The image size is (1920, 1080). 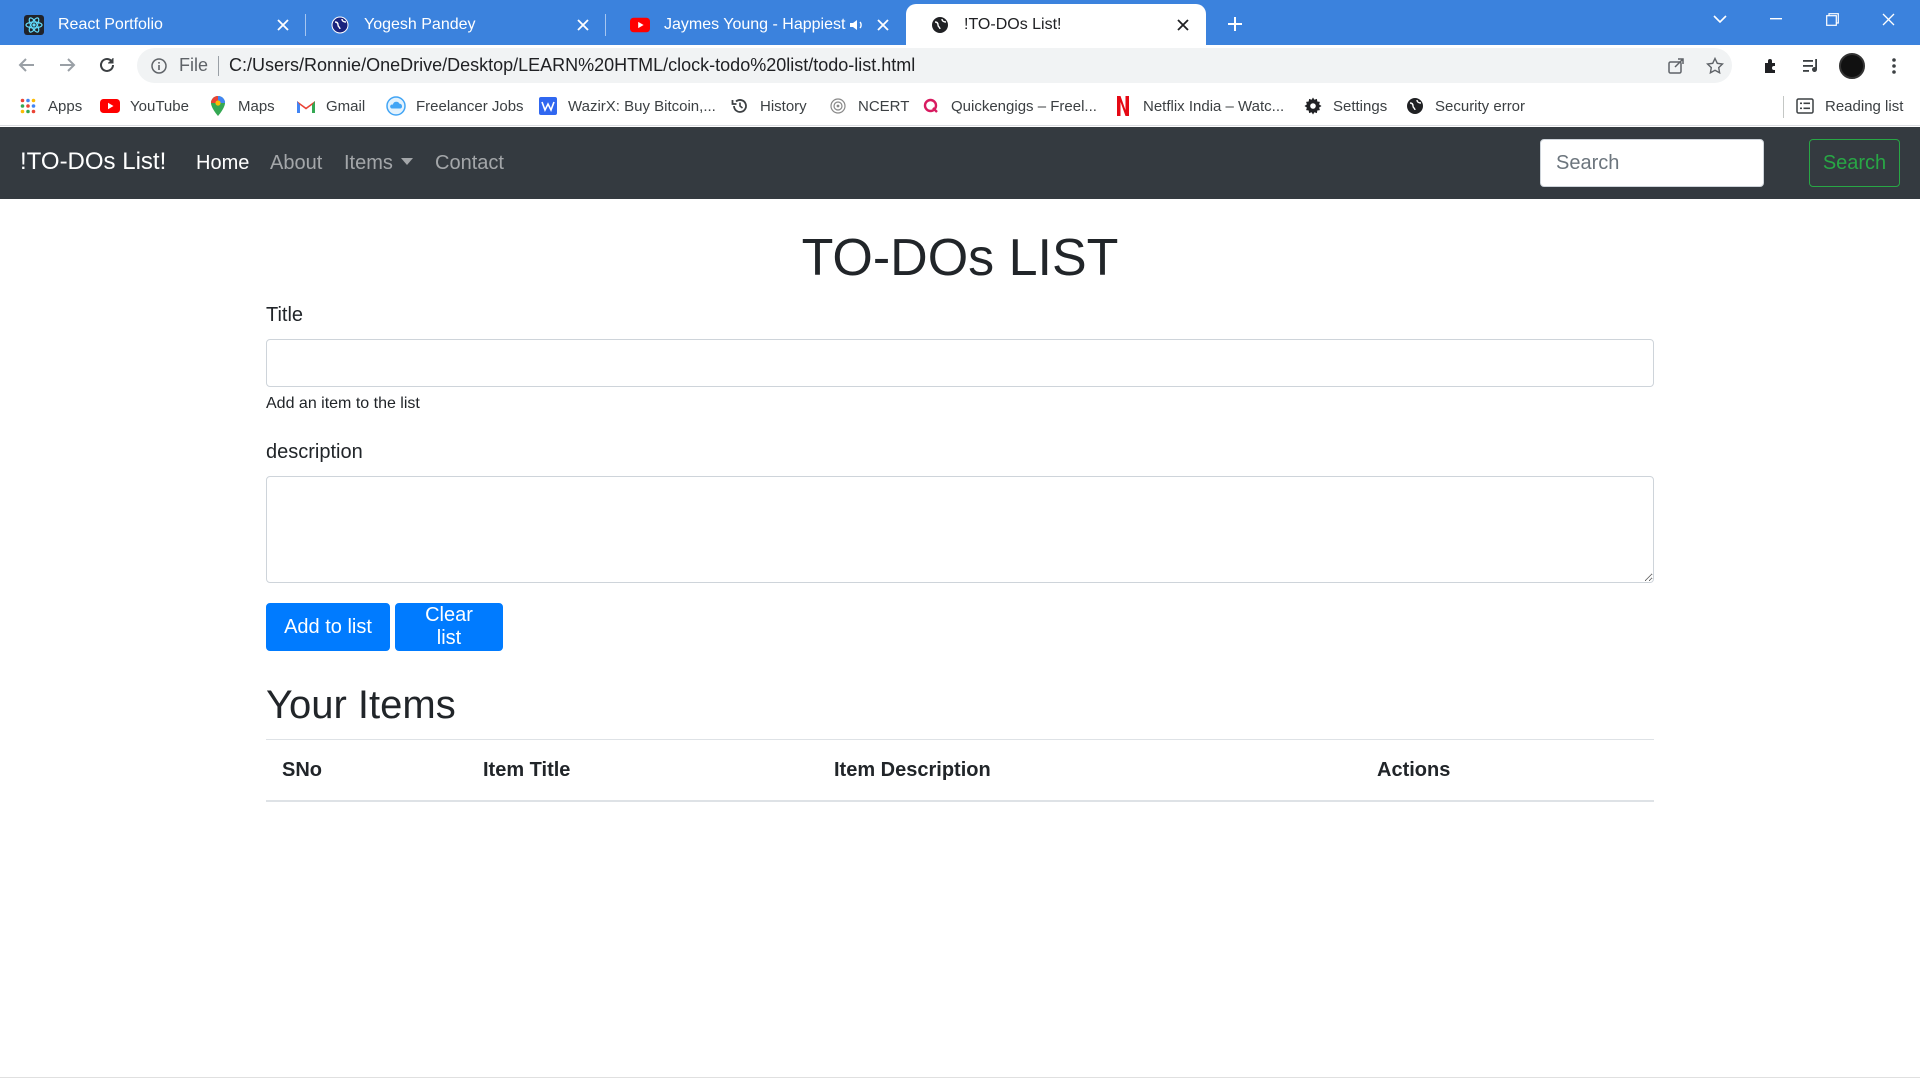 What do you see at coordinates (1720, 19) in the screenshot?
I see `tab-search-icon` at bounding box center [1720, 19].